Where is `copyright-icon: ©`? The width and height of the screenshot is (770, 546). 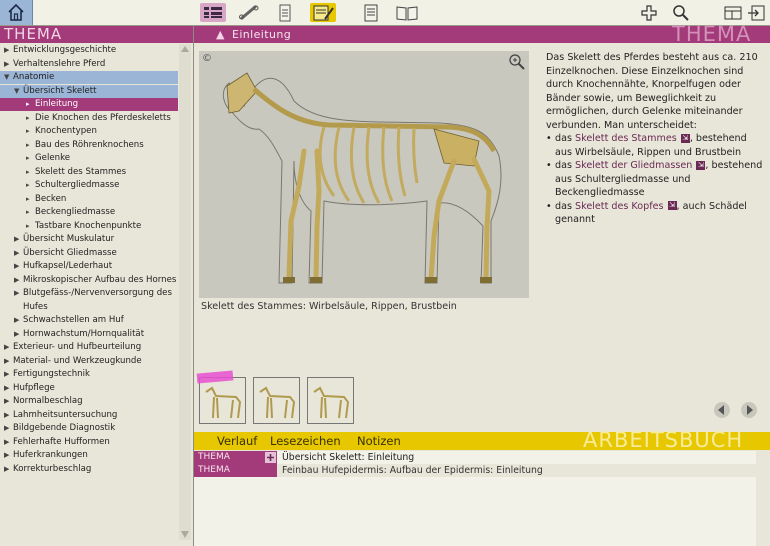
copyright-icon: © is located at coordinates (207, 58).